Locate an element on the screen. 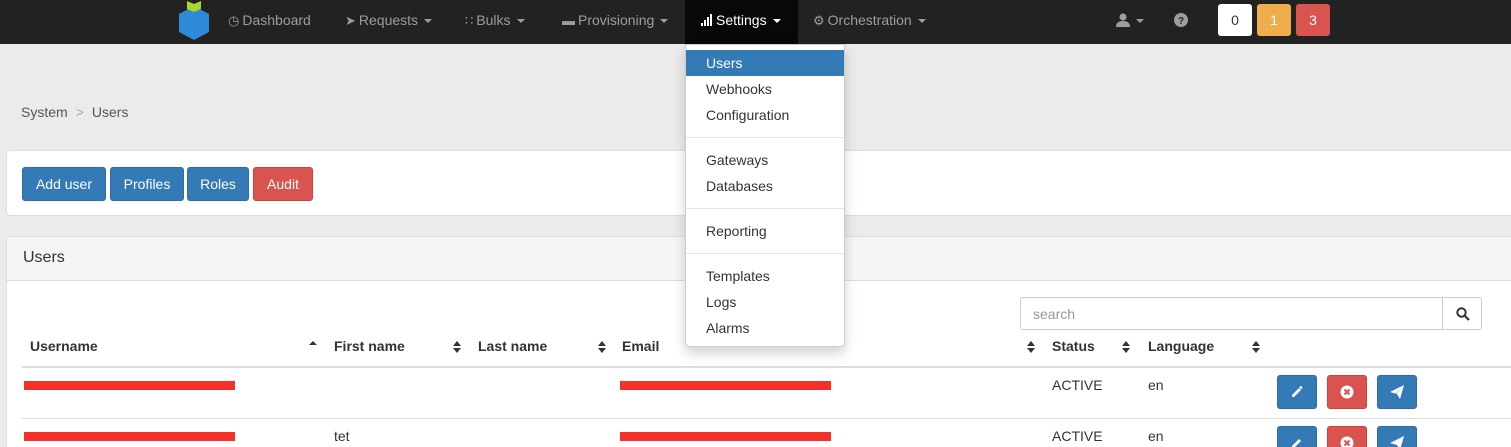 The height and width of the screenshot is (447, 1511). user-menu is located at coordinates (1130, 22).